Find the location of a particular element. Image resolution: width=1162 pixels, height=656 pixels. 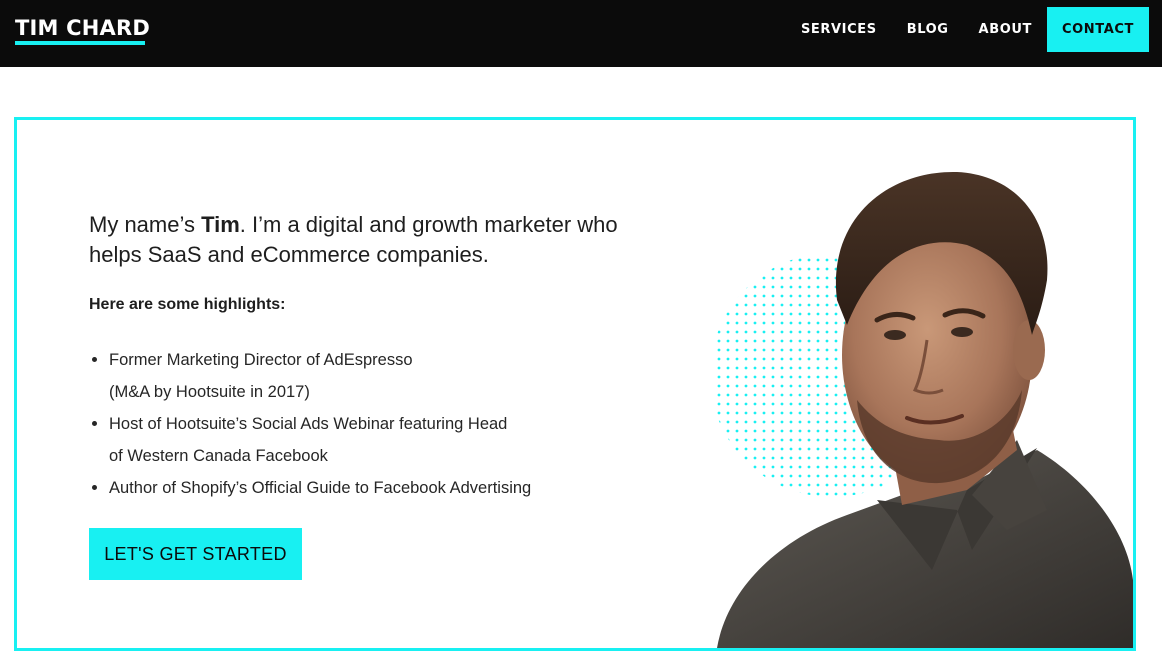

logo-underline is located at coordinates (80, 43).